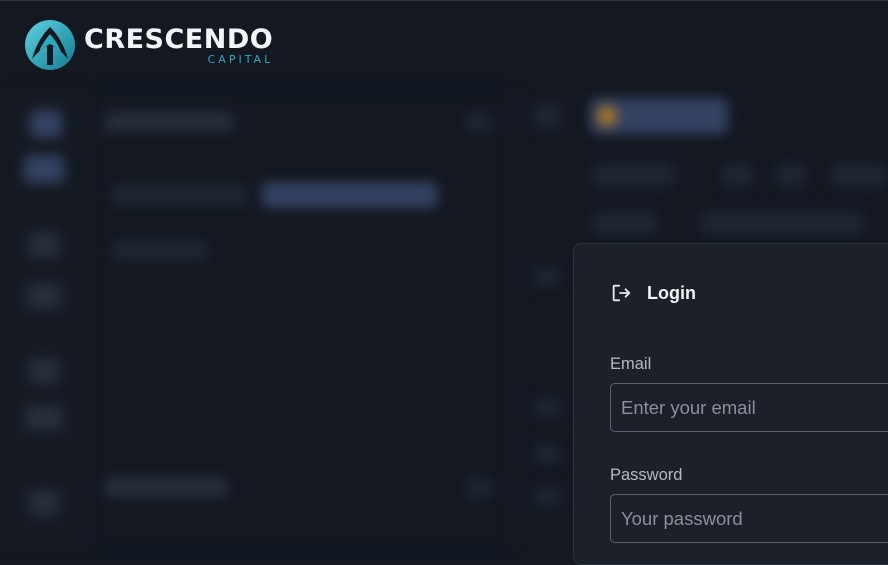 The width and height of the screenshot is (888, 565). Describe the element at coordinates (516, 317) in the screenshot. I see `background-divider` at that location.